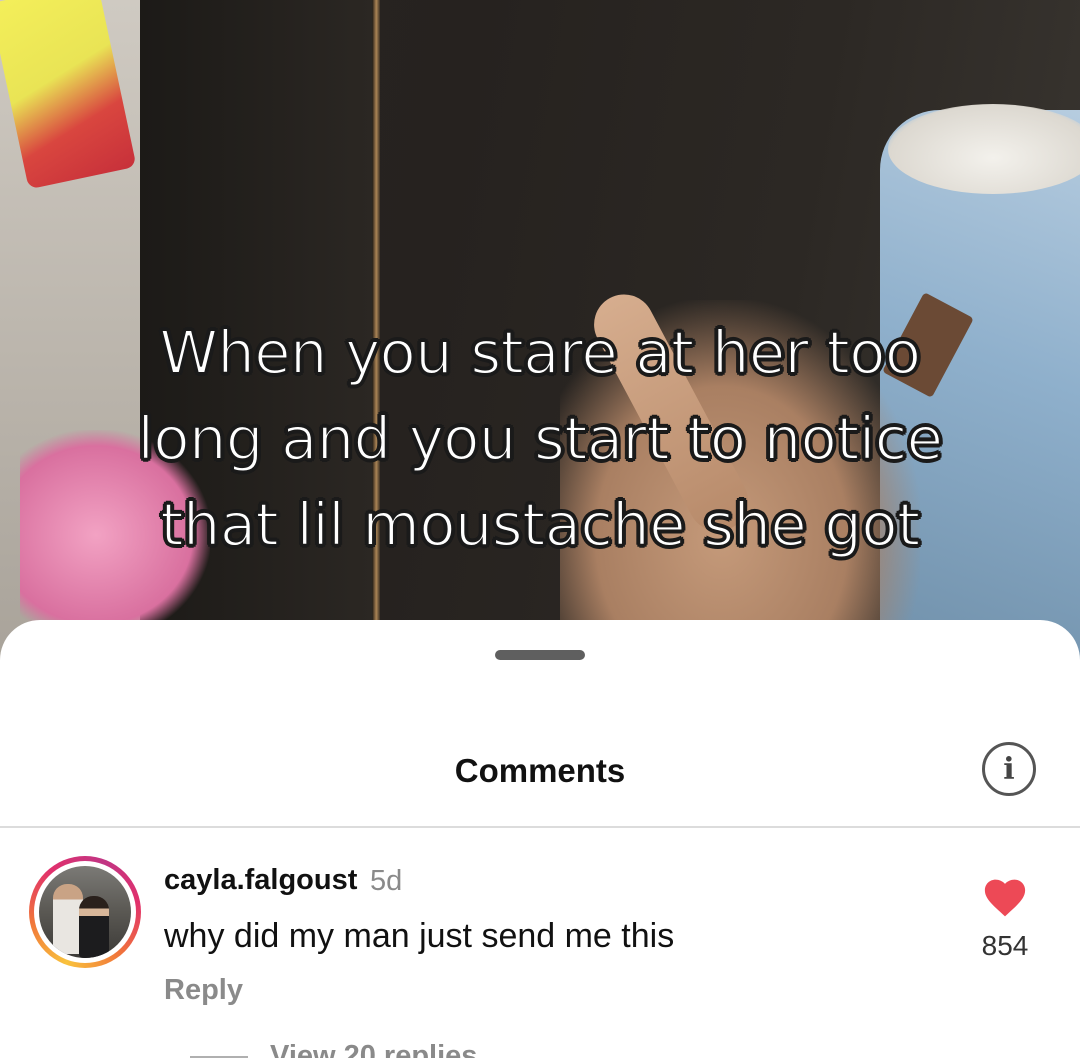  I want to click on avatar-photo, so click(85, 912).